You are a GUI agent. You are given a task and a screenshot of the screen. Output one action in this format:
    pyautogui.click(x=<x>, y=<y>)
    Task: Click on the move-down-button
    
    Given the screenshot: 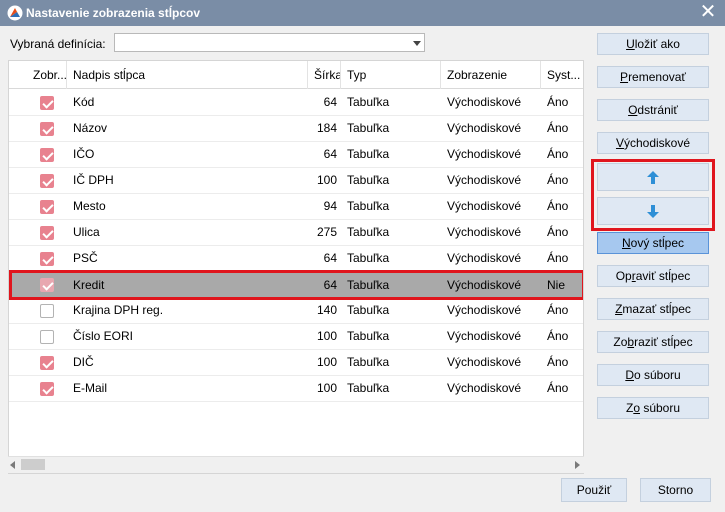 What is the action you would take?
    pyautogui.click(x=653, y=211)
    